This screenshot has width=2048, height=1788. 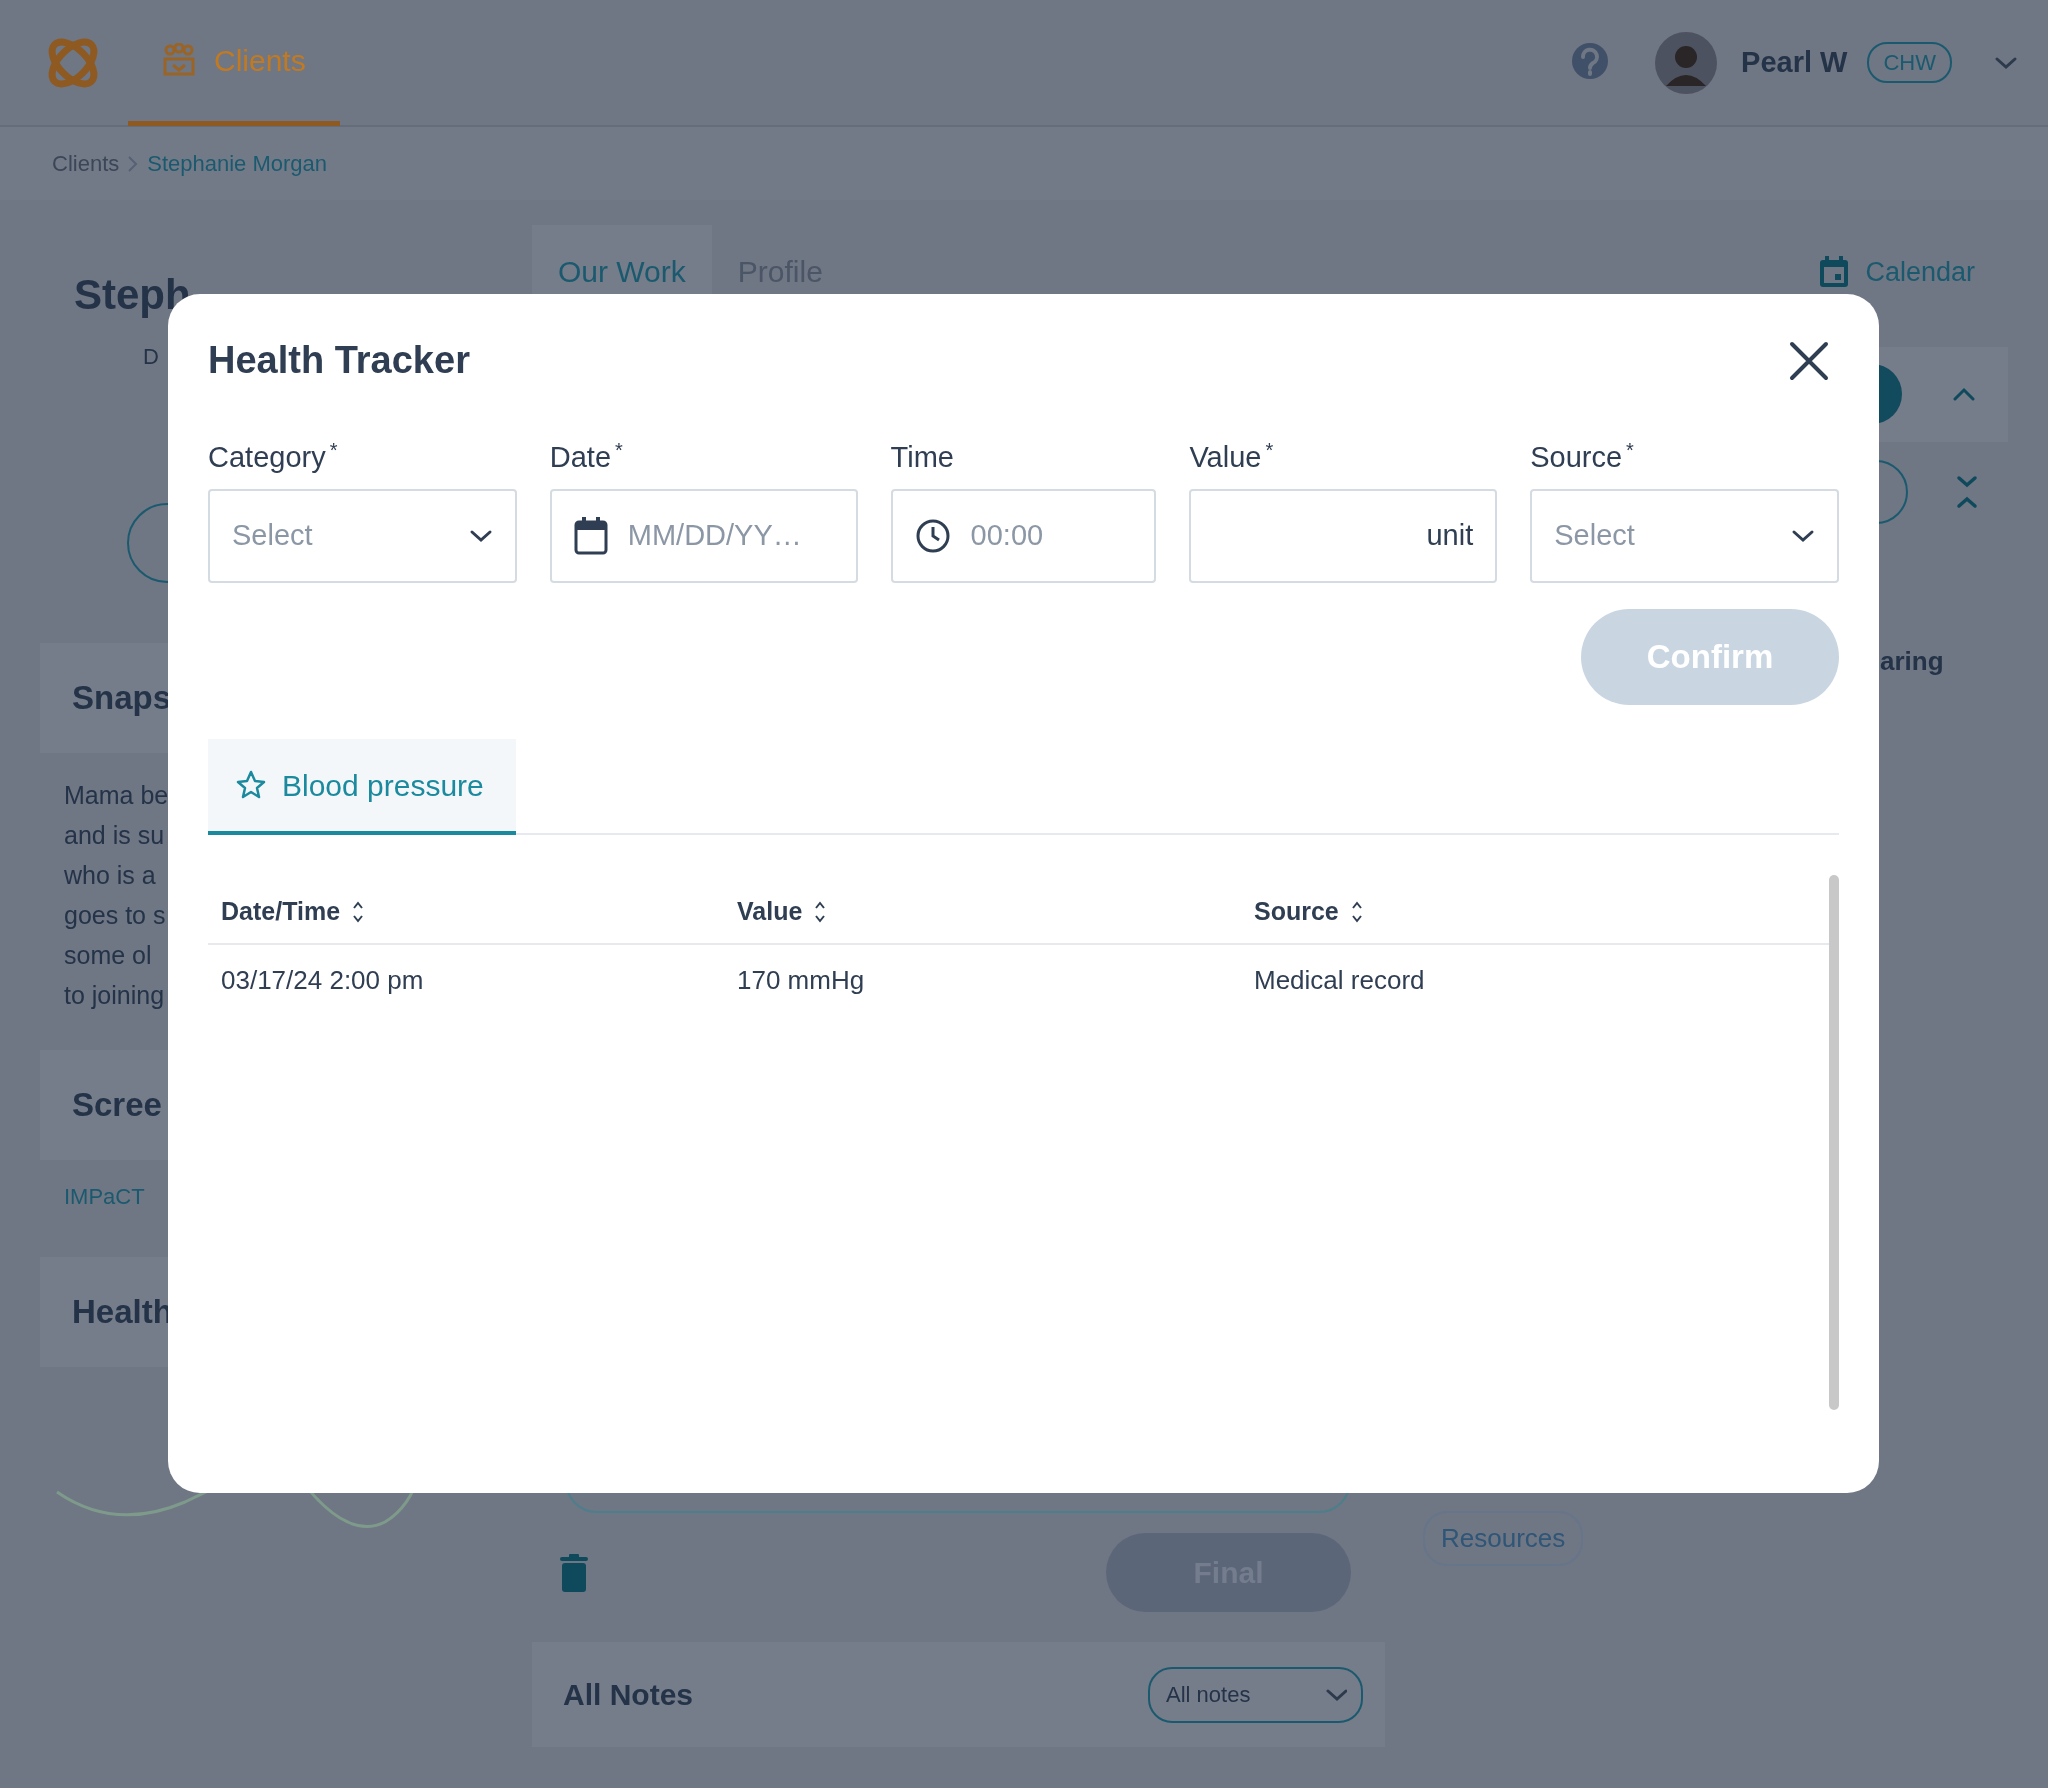 What do you see at coordinates (86, 163) in the screenshot?
I see `breadcrumb-link: Clients` at bounding box center [86, 163].